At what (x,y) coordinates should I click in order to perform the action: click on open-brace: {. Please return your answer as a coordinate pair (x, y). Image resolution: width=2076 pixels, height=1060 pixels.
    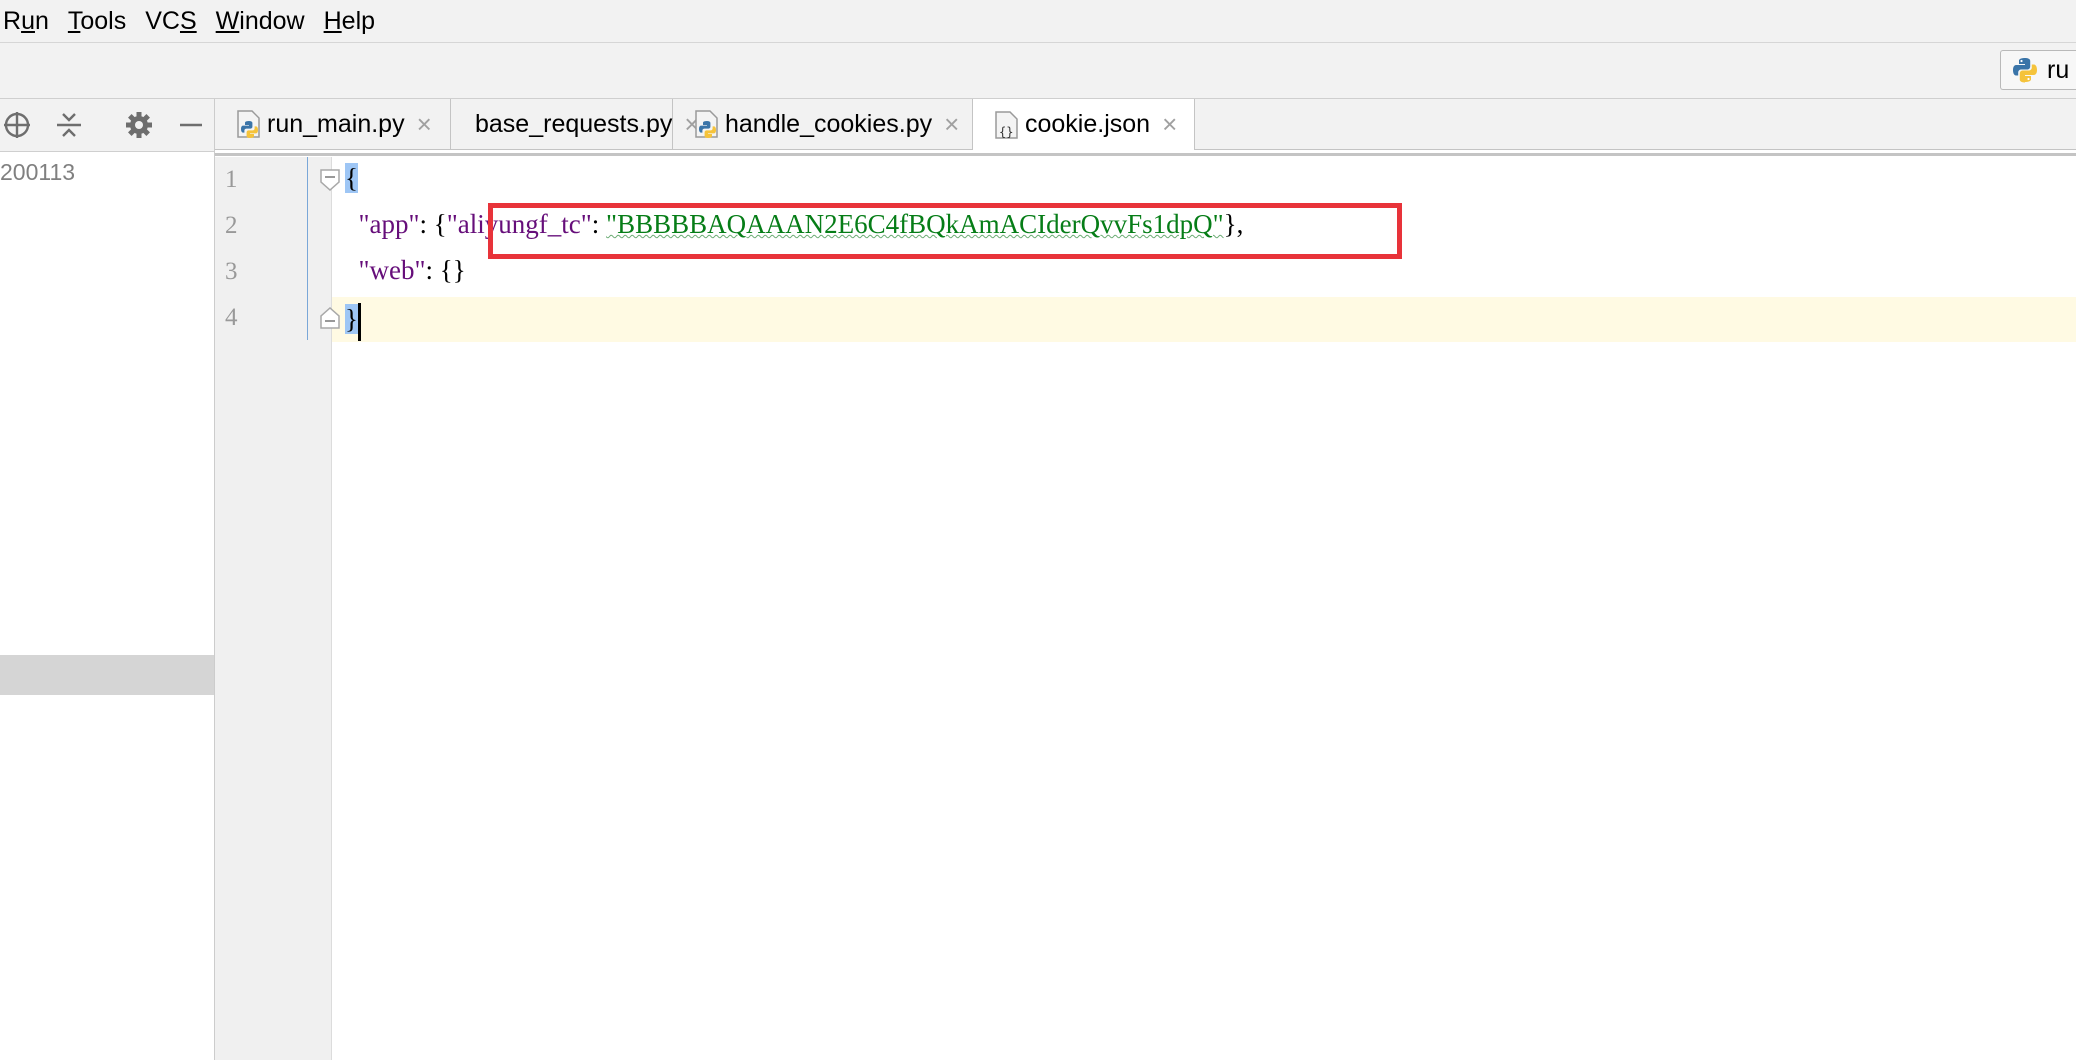
    Looking at the image, I should click on (351, 178).